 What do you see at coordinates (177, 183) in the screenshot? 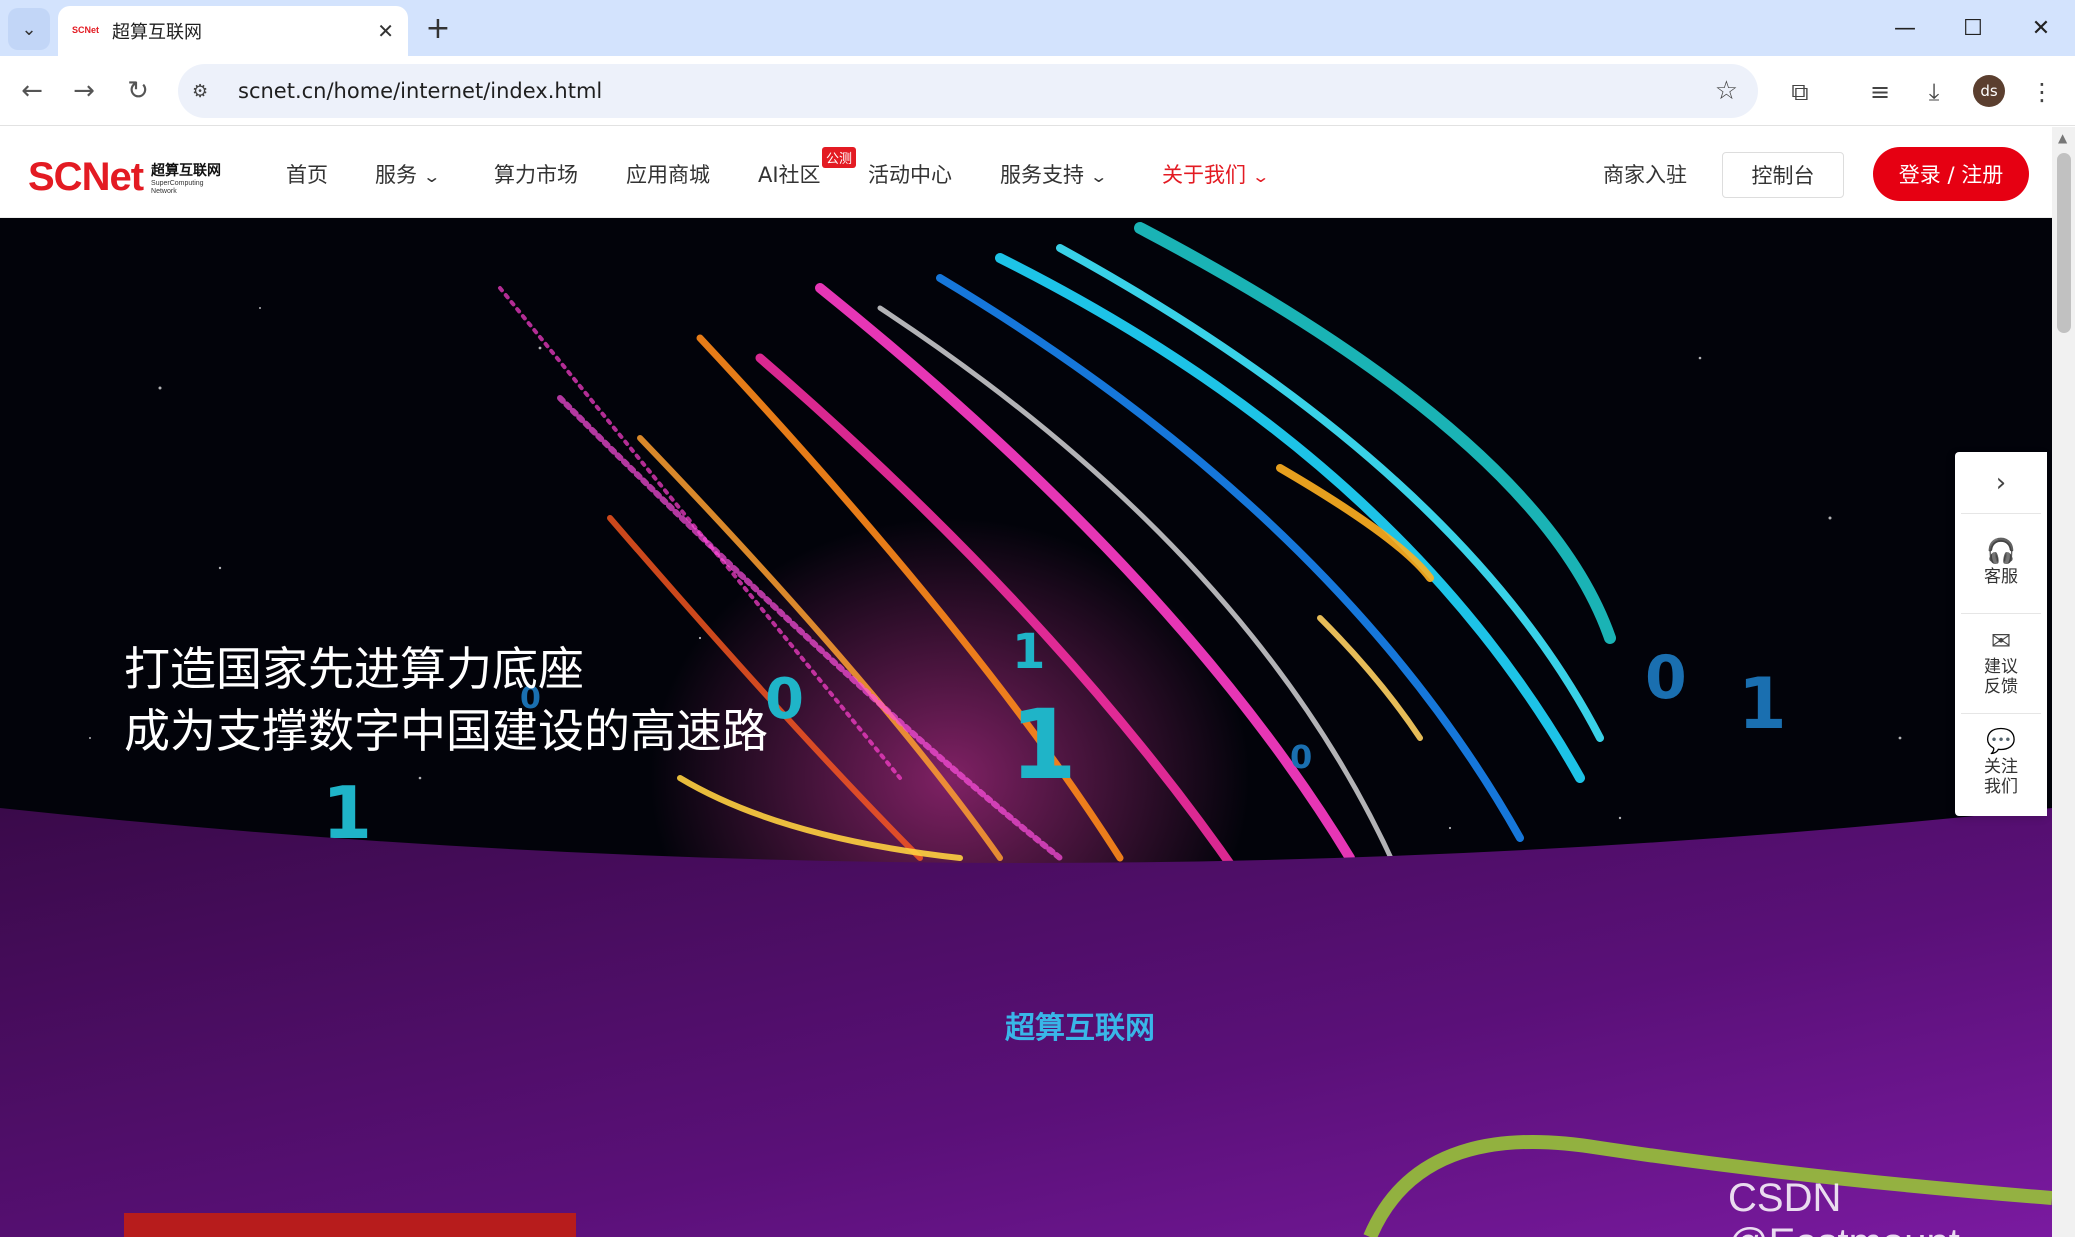
I see `logo-en-1: SuperComputing` at bounding box center [177, 183].